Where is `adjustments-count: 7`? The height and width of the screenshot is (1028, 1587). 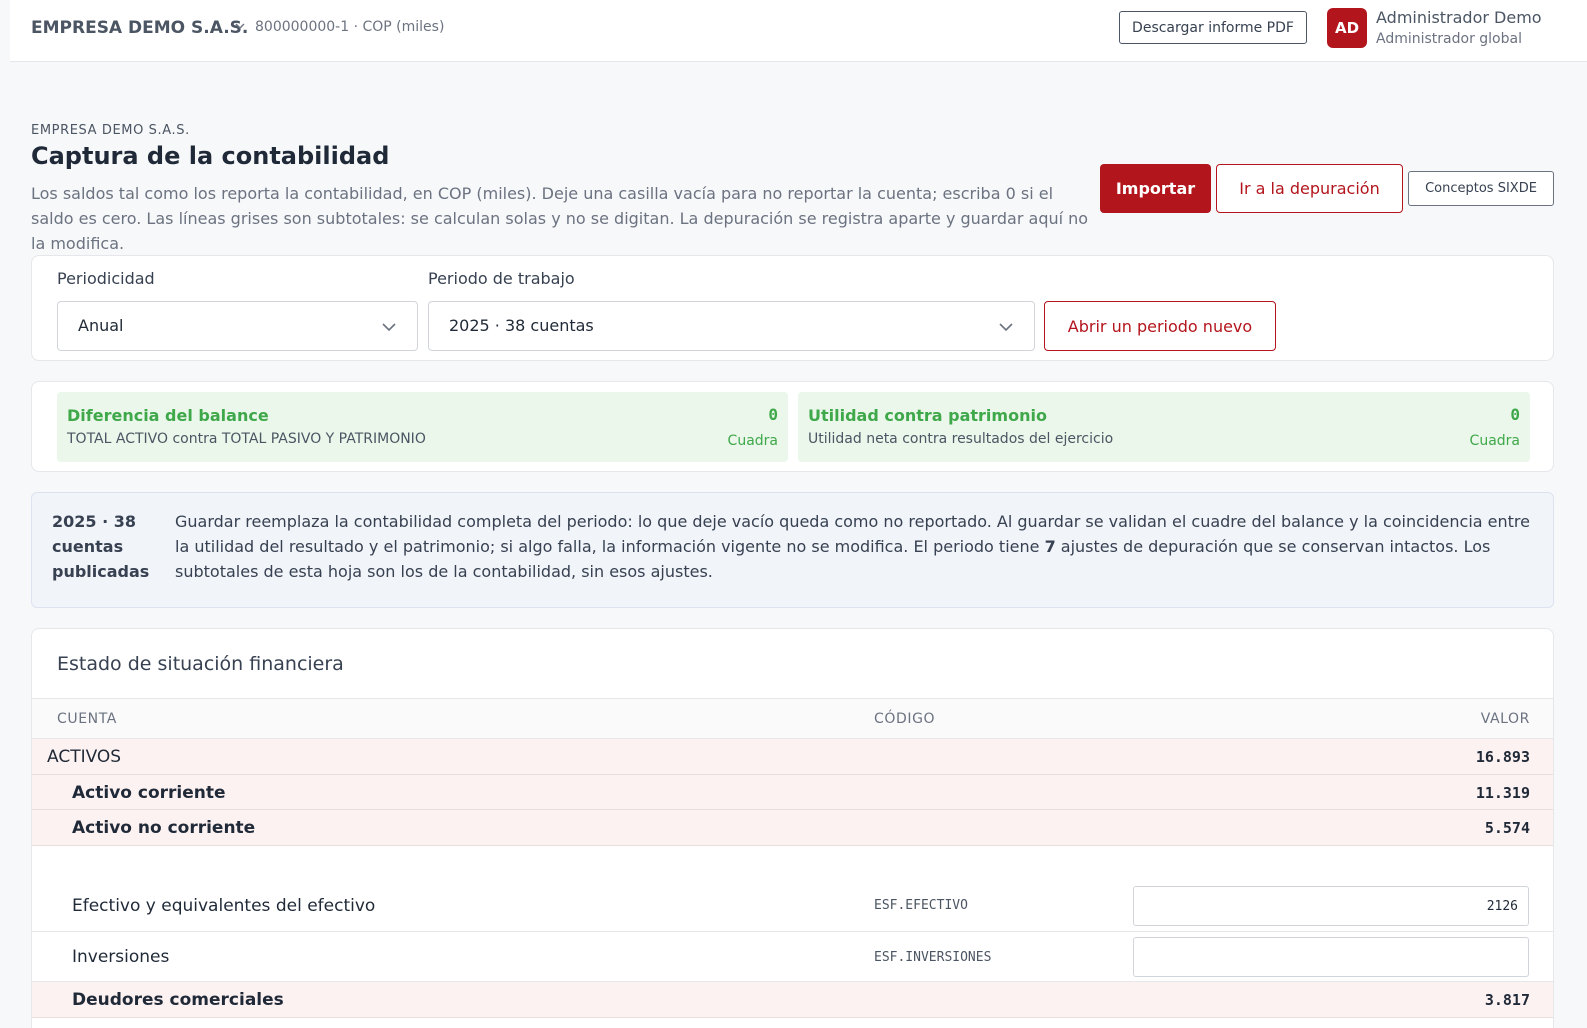
adjustments-count: 7 is located at coordinates (1050, 546).